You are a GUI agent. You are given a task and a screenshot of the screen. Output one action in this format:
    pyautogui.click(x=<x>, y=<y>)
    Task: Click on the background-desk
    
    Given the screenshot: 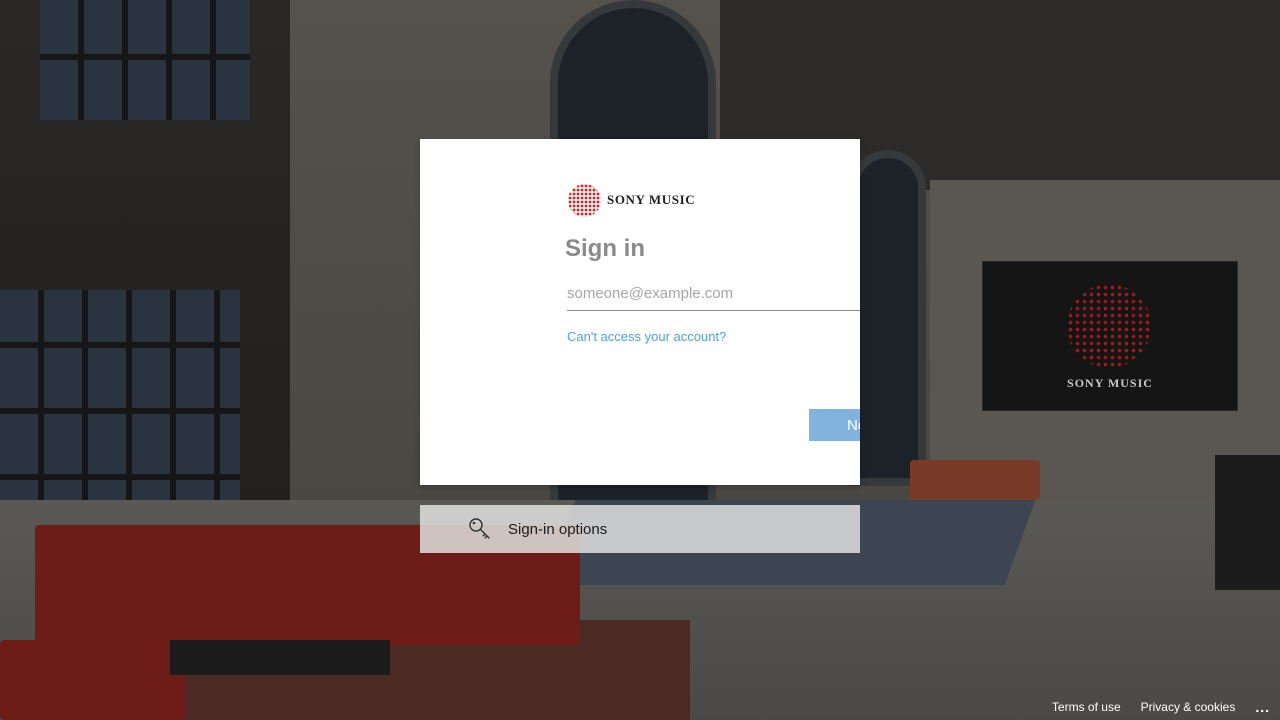 What is the action you would take?
    pyautogui.click(x=1247, y=522)
    